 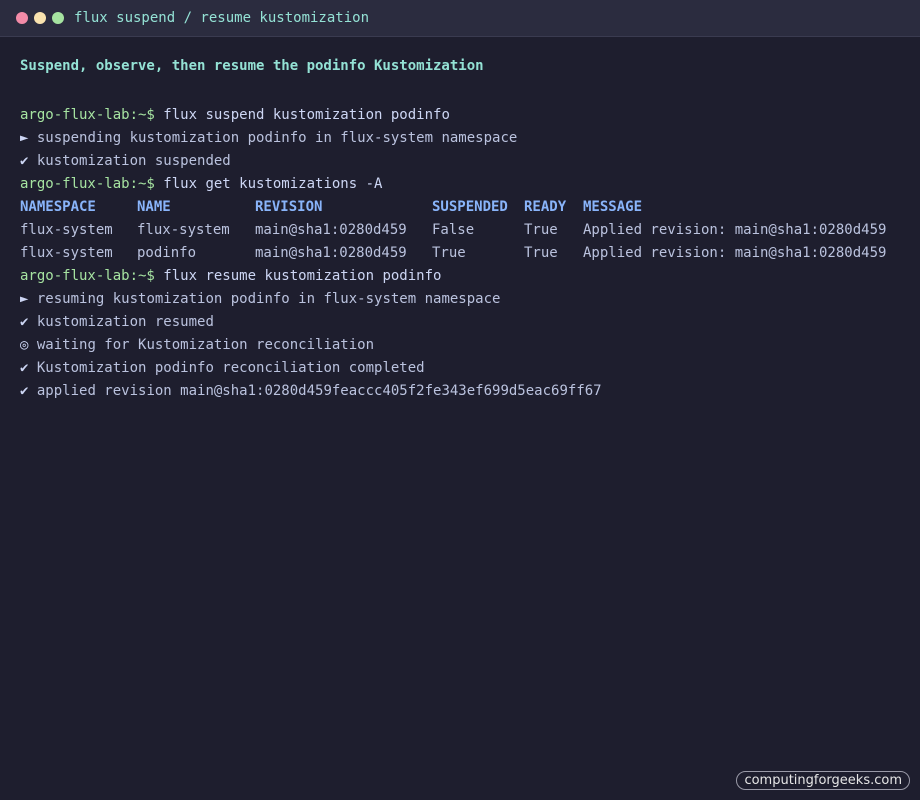 What do you see at coordinates (58, 18) in the screenshot?
I see `maximize-window-button` at bounding box center [58, 18].